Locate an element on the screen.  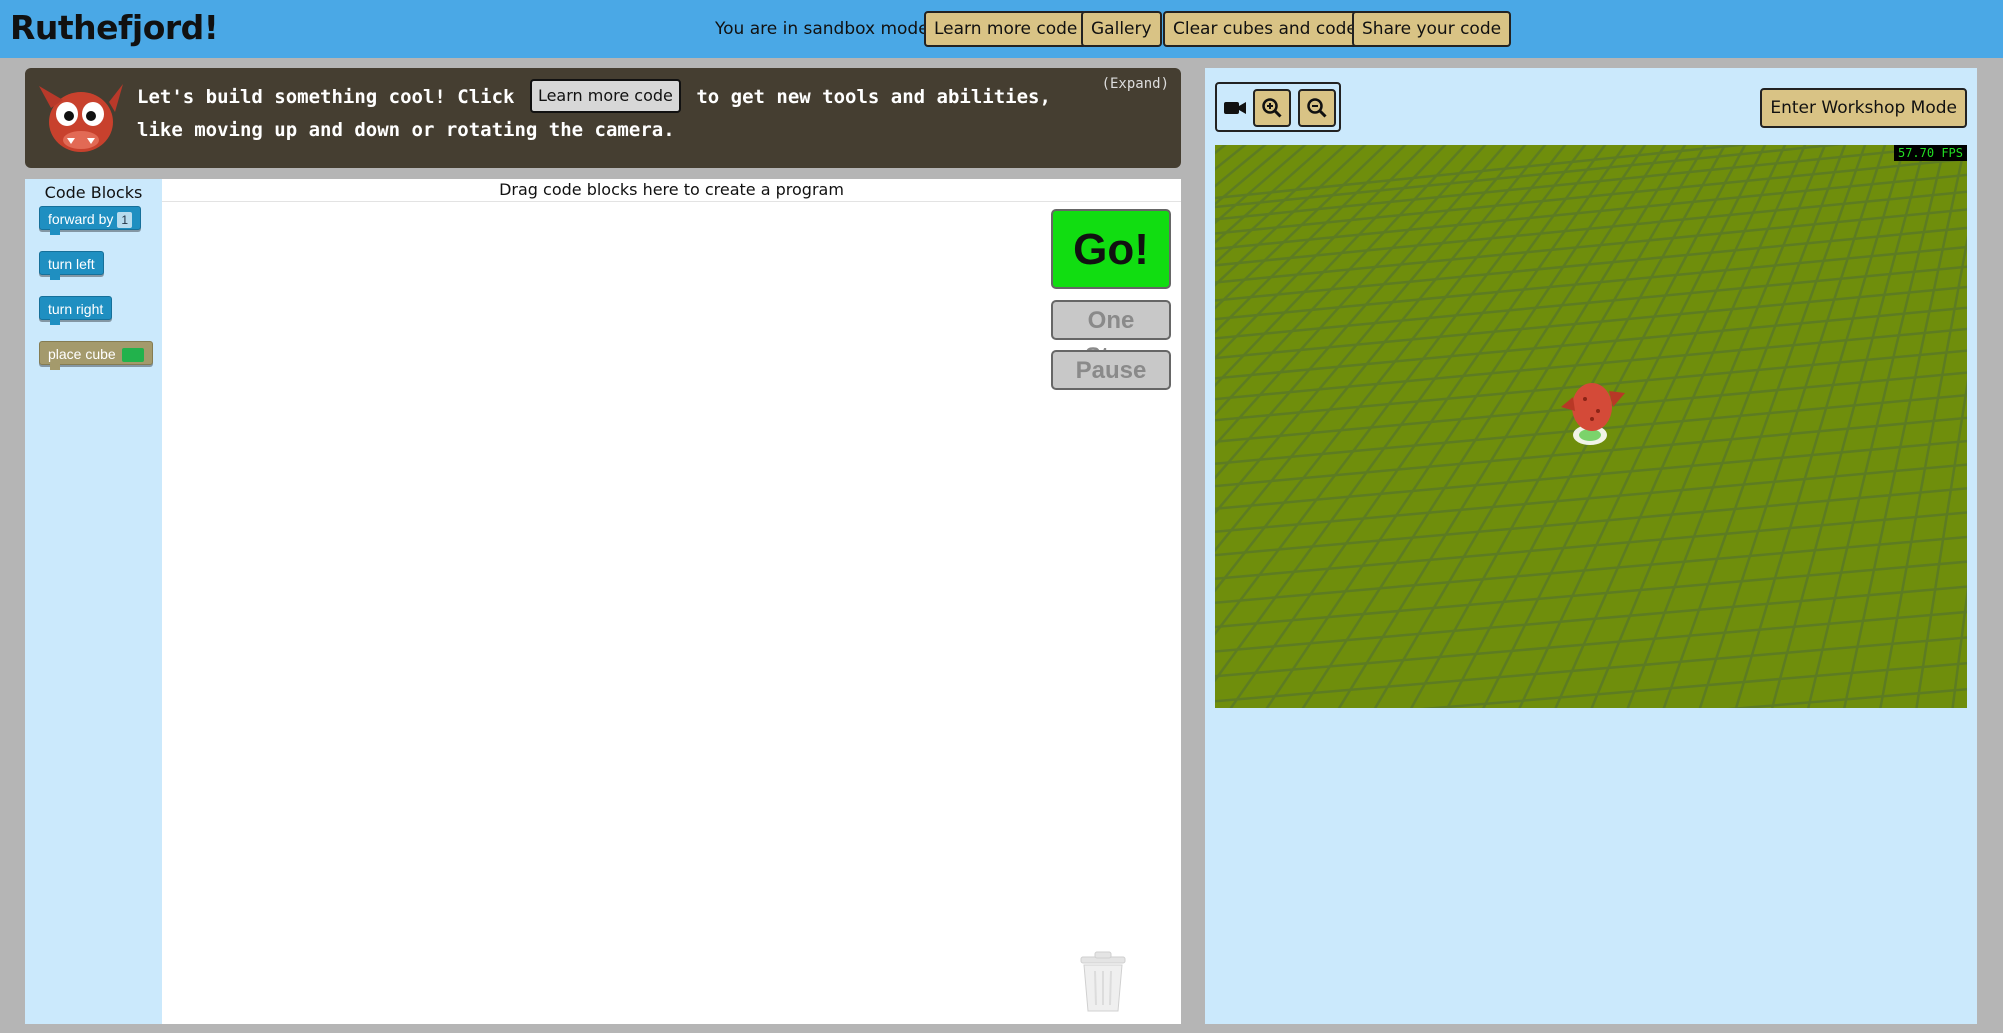
toolbox-title: Code Blocks is located at coordinates (93, 192).